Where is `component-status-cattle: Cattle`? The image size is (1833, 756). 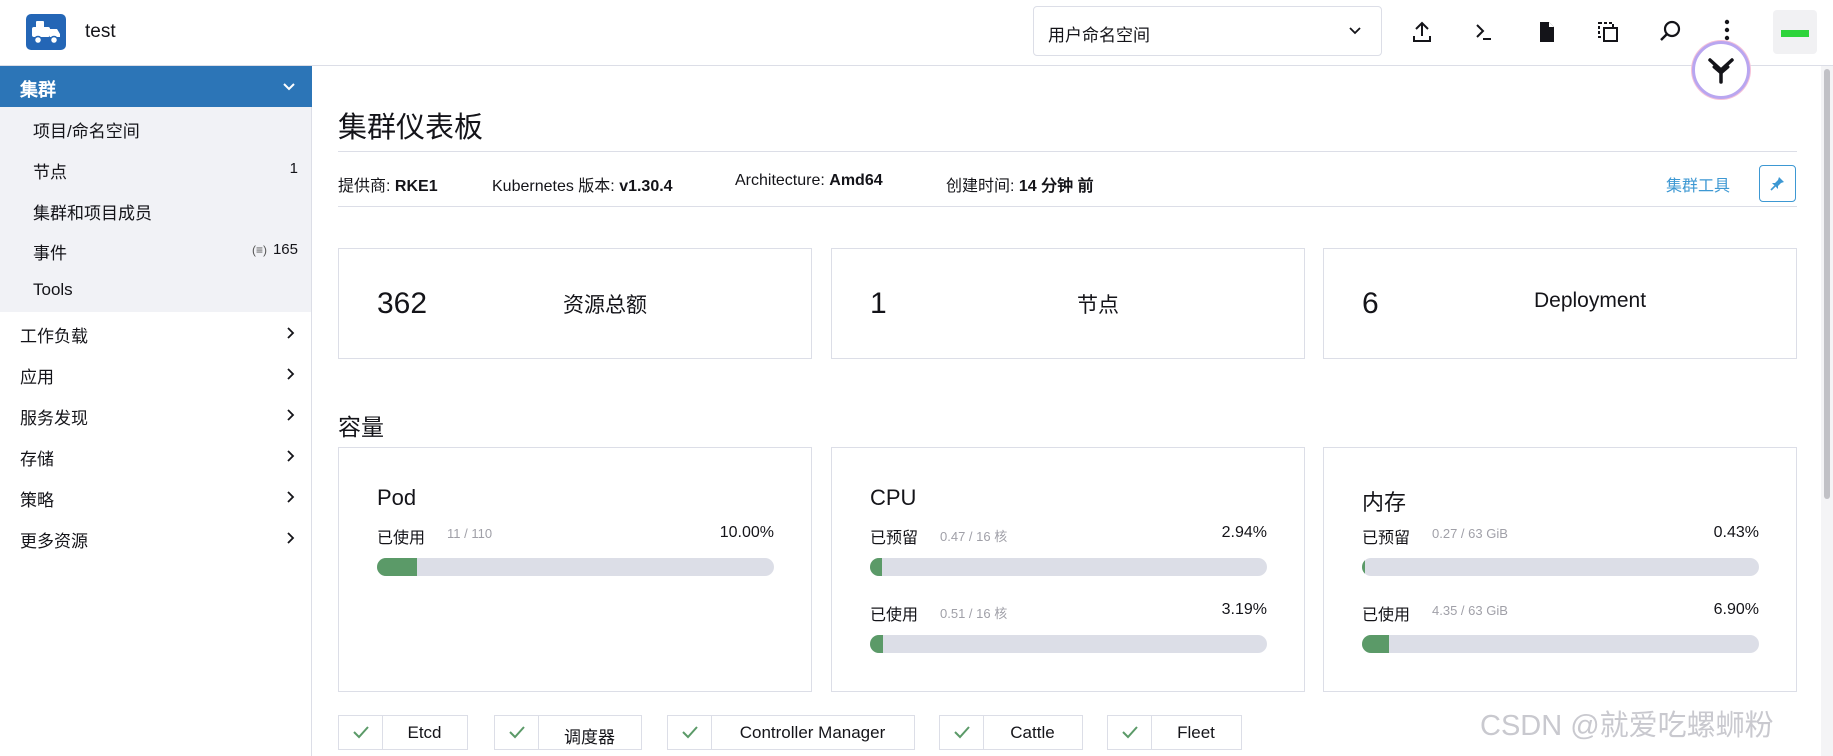
component-status-cattle: Cattle is located at coordinates (1011, 732).